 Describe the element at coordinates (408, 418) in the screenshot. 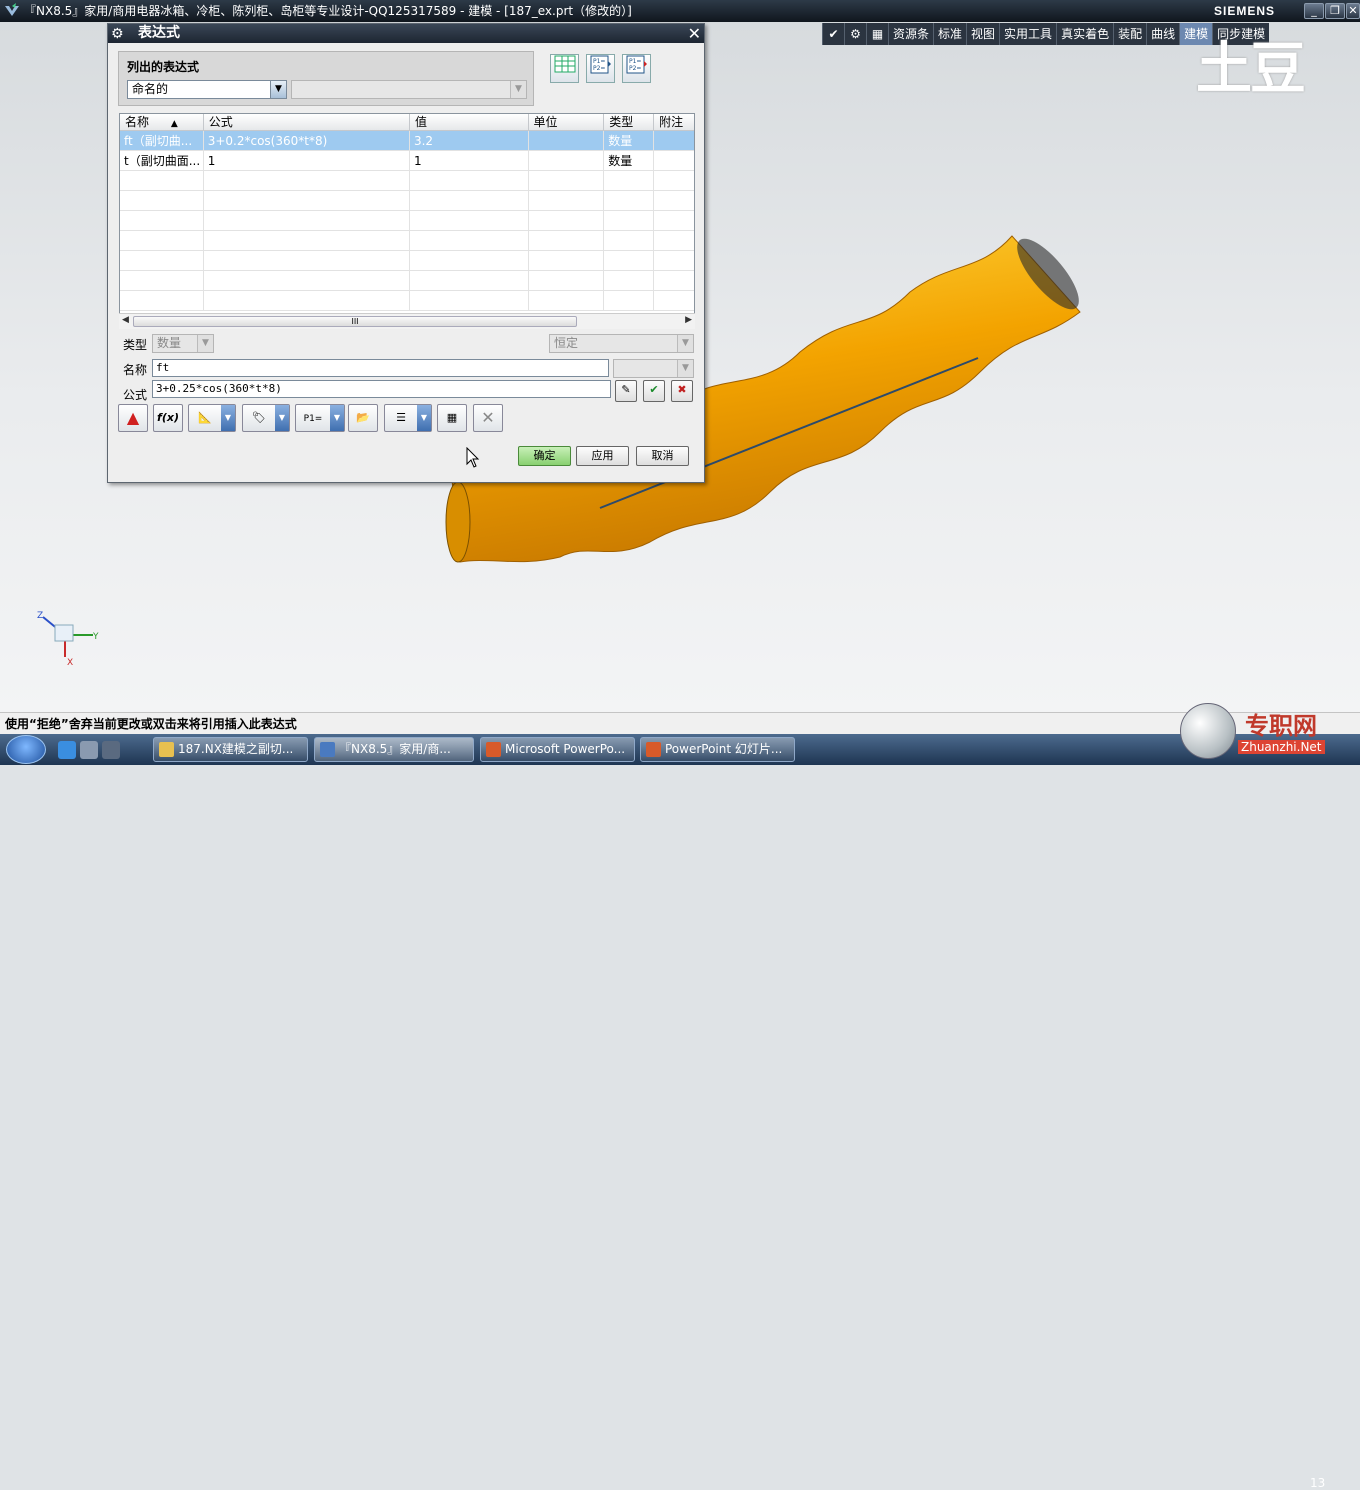

I see `list-references-button: ☰ ▼` at that location.